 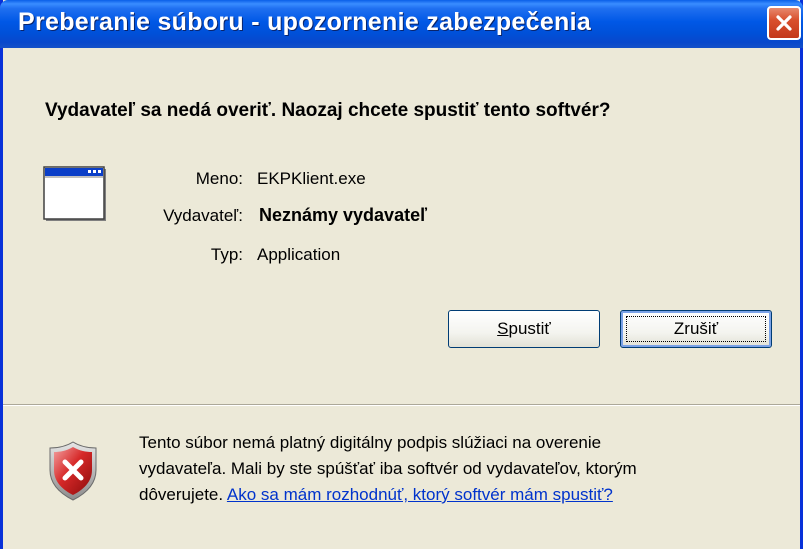 I want to click on run-button-label: Spustiť, so click(x=524, y=328).